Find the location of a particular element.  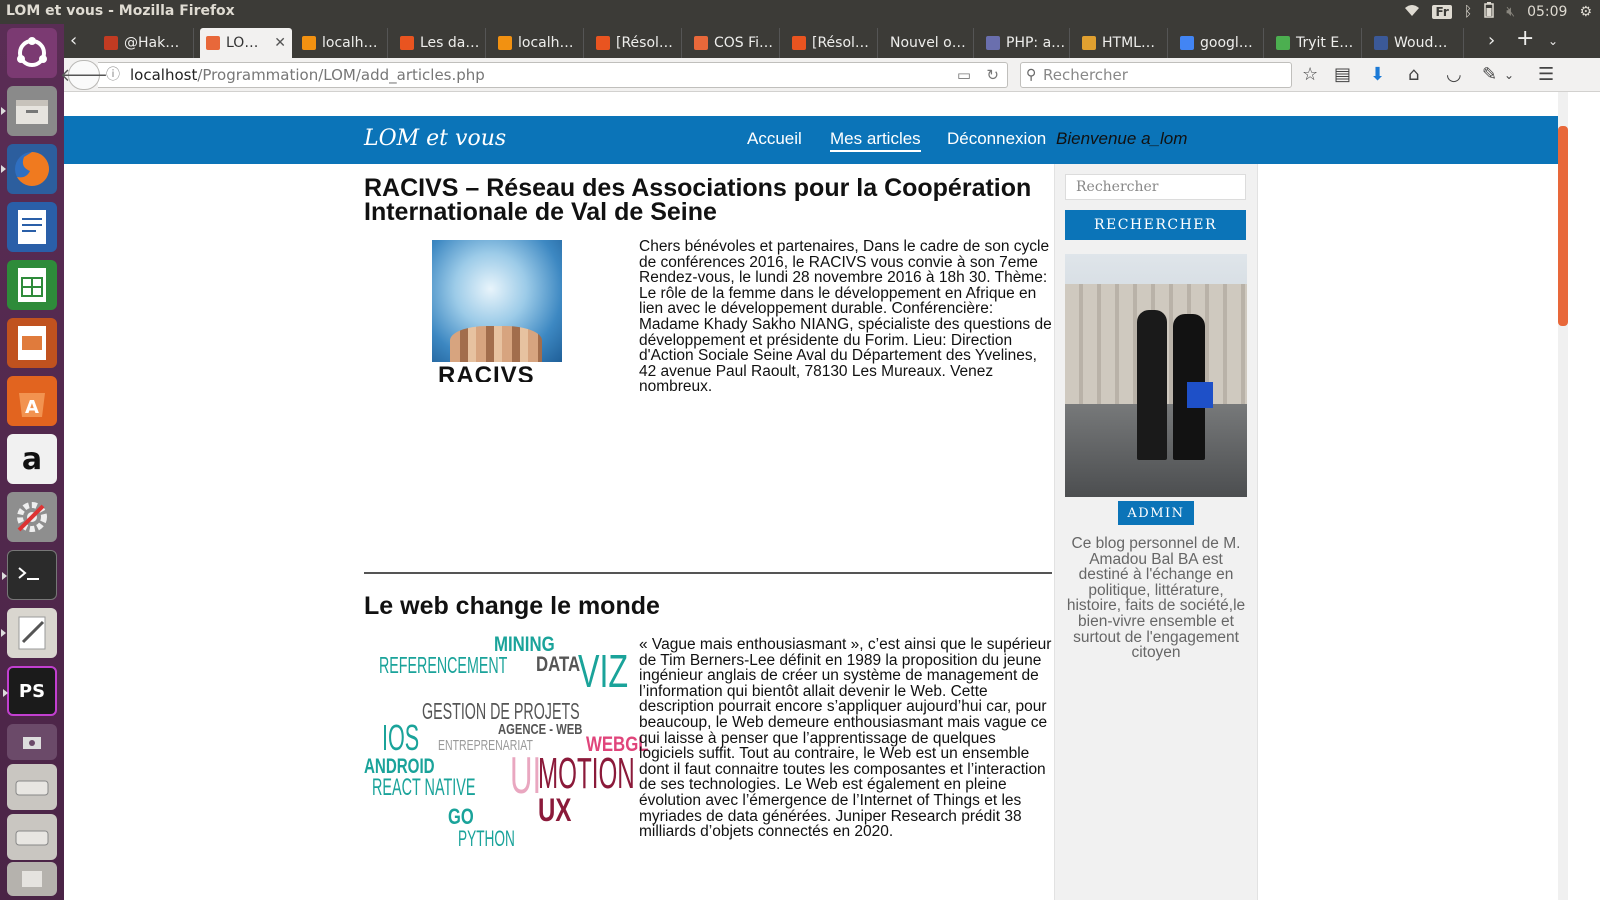

keyboard-layout-indicator: Fr is located at coordinates (1442, 12).